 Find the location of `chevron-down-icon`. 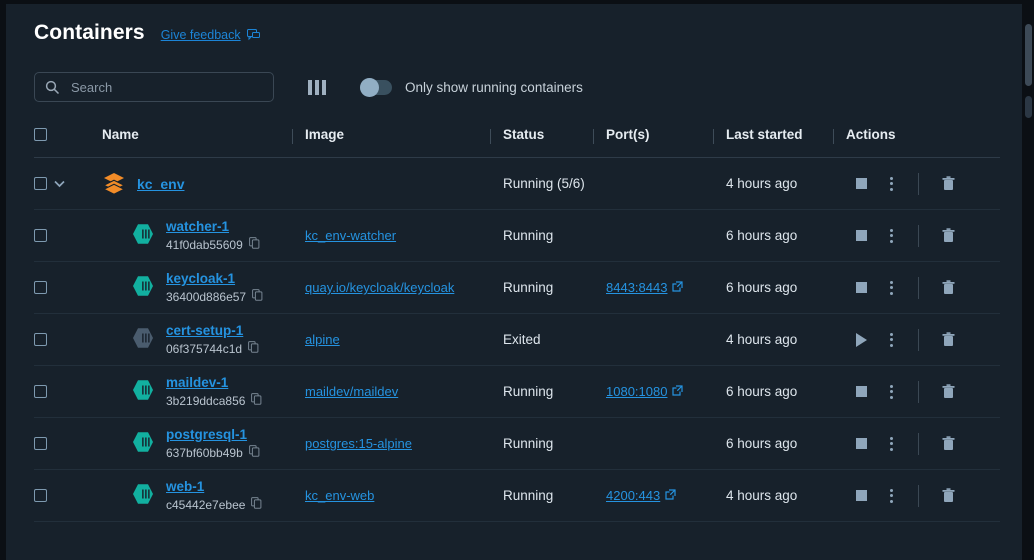

chevron-down-icon is located at coordinates (59, 184).